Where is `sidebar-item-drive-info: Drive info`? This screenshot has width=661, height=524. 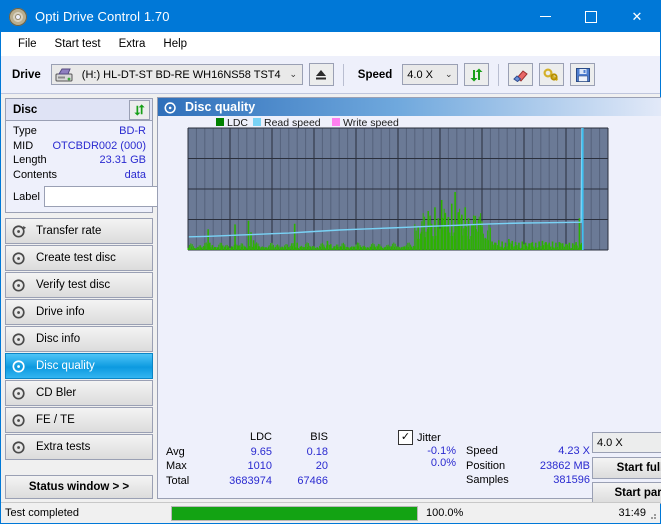
sidebar-item-drive-info: Drive info is located at coordinates (79, 312).